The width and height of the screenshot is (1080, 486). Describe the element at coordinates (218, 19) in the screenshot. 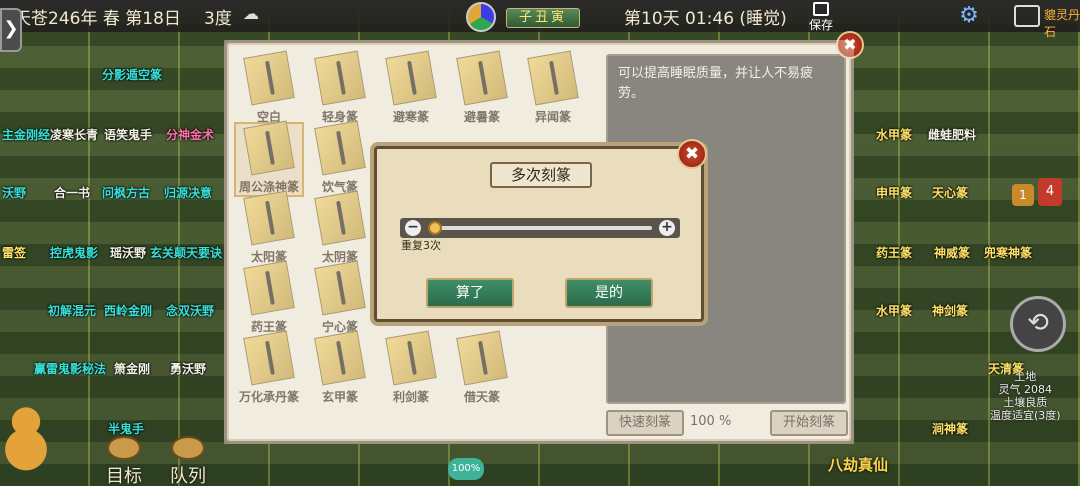

I see `temperature: 3度` at that location.